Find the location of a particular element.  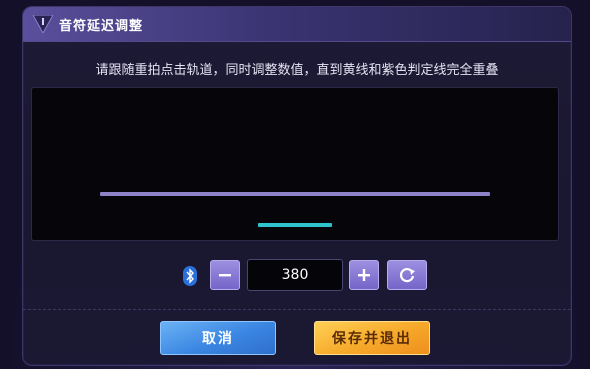

info-triangle-icon is located at coordinates (43, 24).